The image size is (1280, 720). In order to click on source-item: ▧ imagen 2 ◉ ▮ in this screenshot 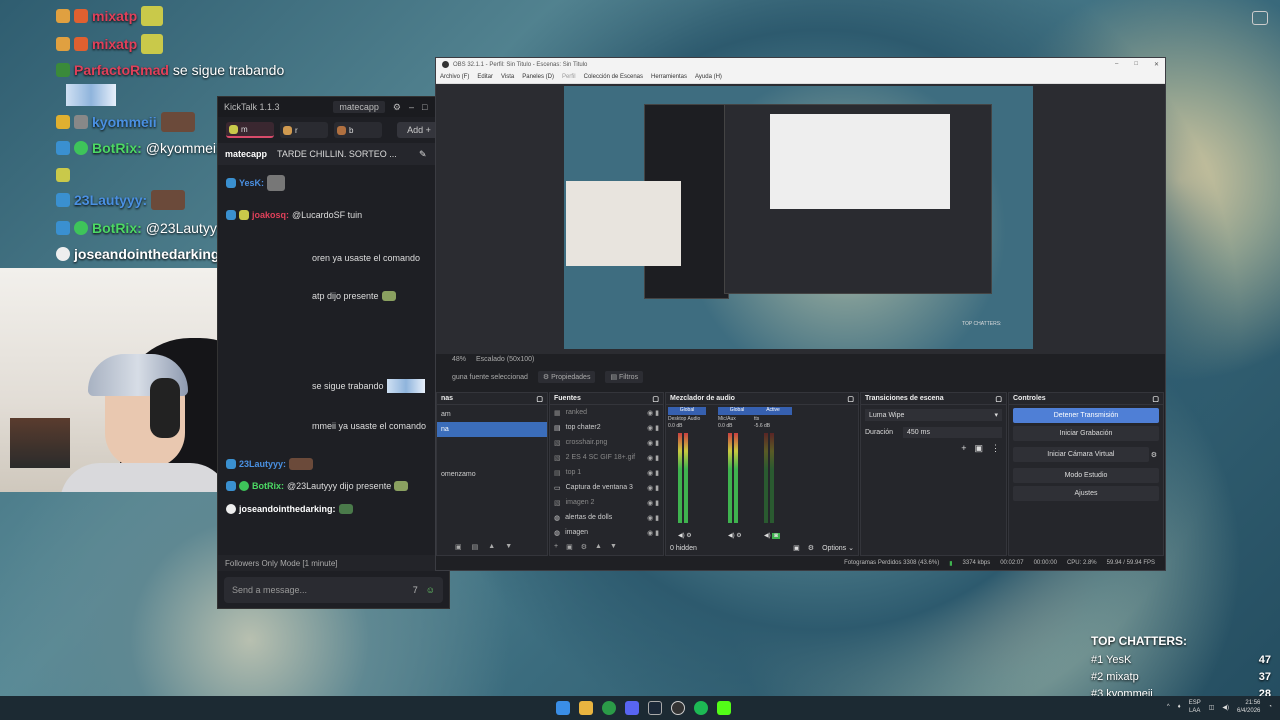, I will do `click(606, 502)`.